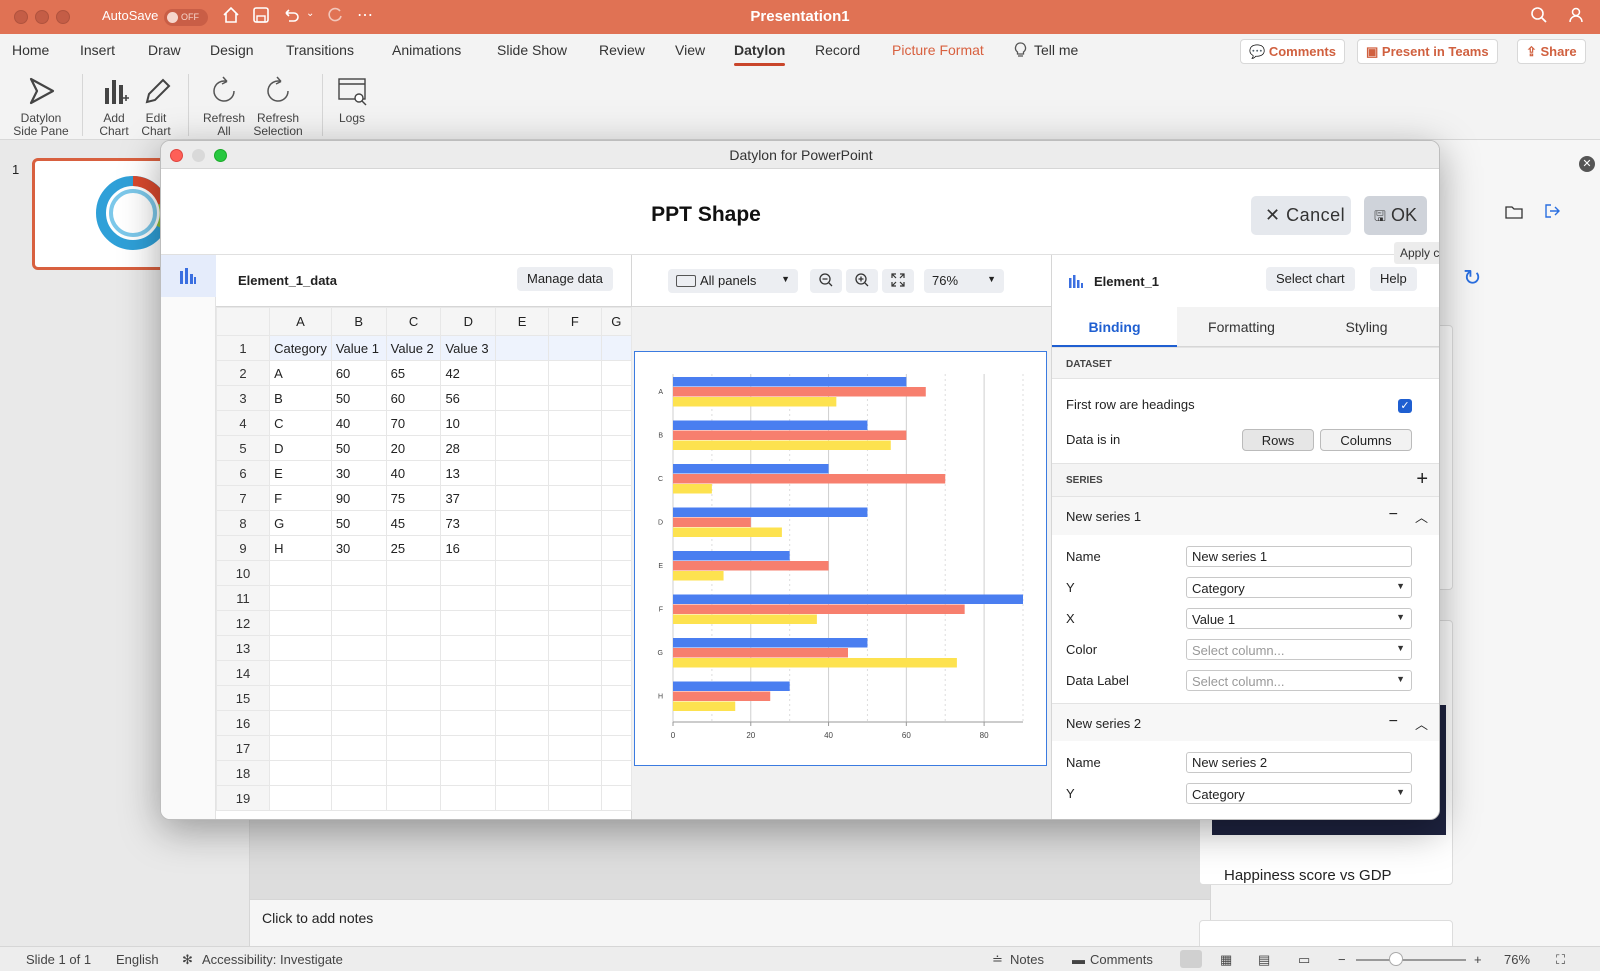 Image resolution: width=1600 pixels, height=971 pixels. What do you see at coordinates (1299, 793) in the screenshot?
I see `series-2-y-select: Category ▼` at bounding box center [1299, 793].